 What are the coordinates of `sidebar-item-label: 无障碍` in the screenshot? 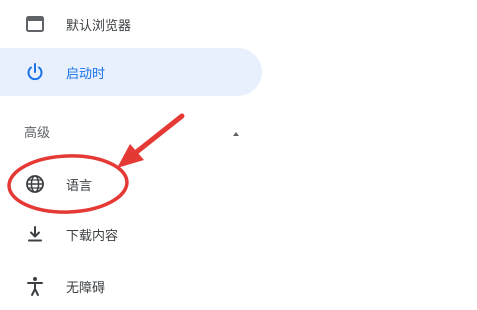 It's located at (86, 288).